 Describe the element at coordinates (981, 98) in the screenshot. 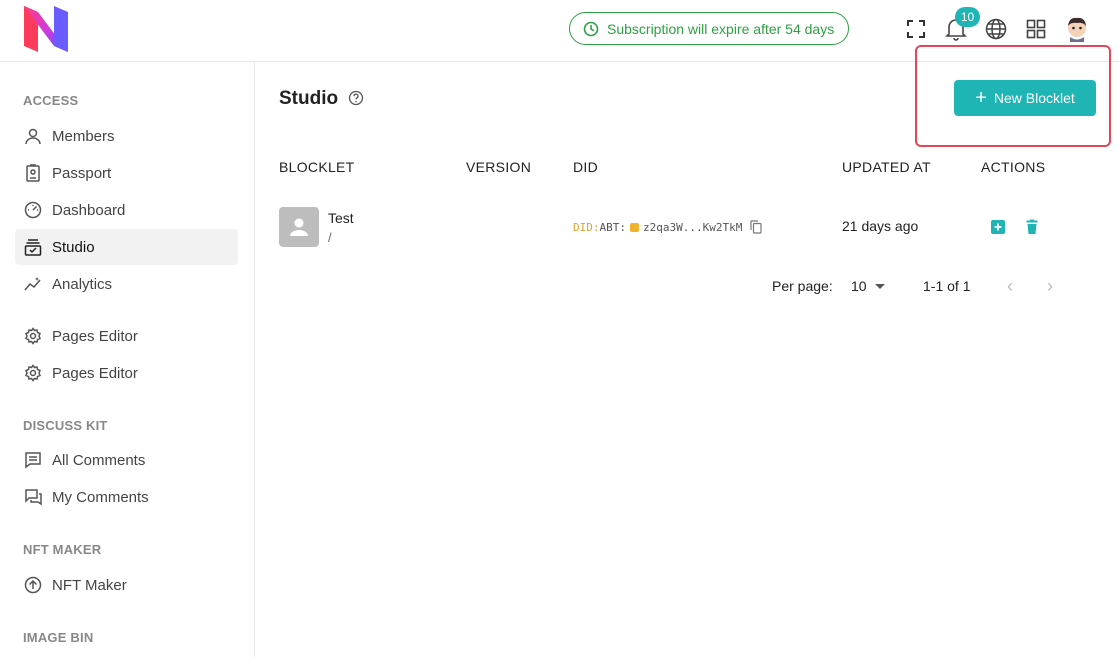

I see `plus-icon: +` at that location.